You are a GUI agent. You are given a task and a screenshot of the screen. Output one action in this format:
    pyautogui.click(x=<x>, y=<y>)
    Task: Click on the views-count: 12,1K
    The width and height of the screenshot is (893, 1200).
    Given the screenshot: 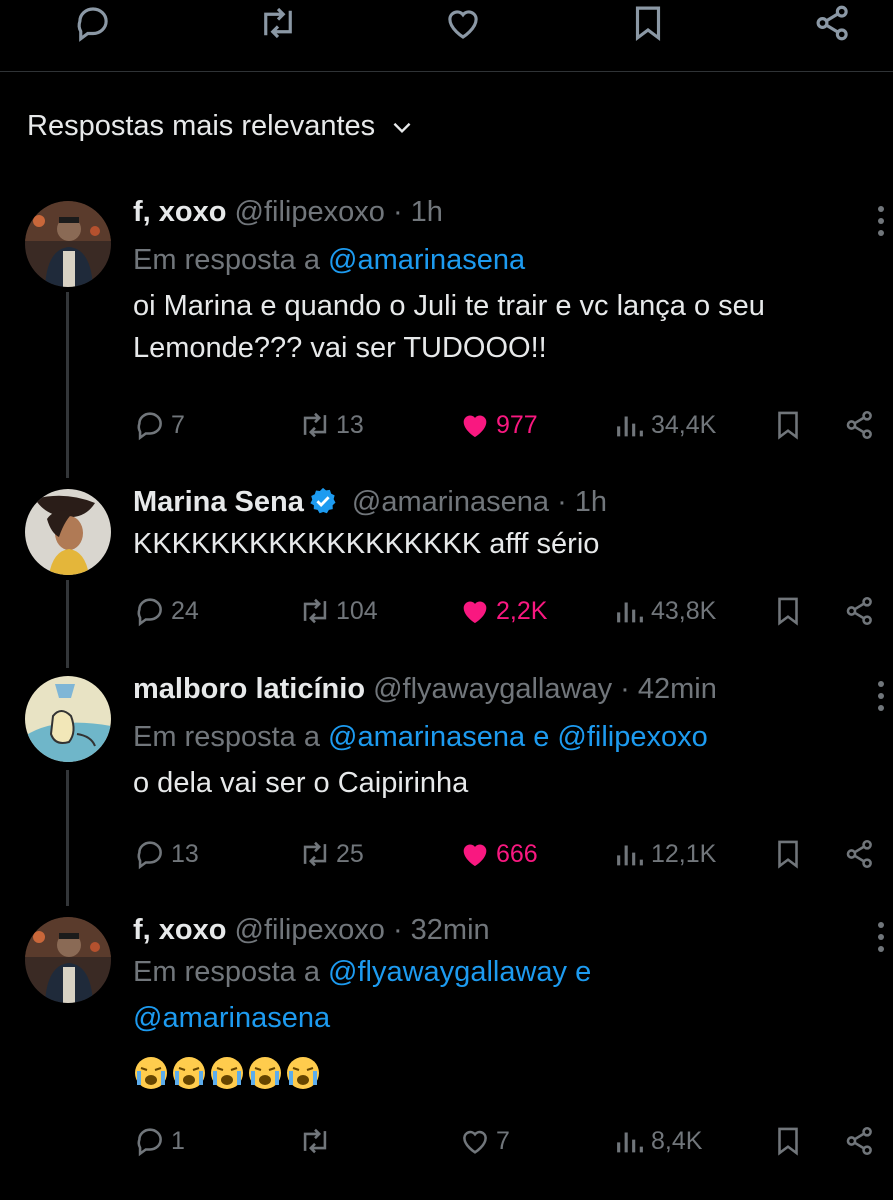 What is the action you would take?
    pyautogui.click(x=684, y=853)
    